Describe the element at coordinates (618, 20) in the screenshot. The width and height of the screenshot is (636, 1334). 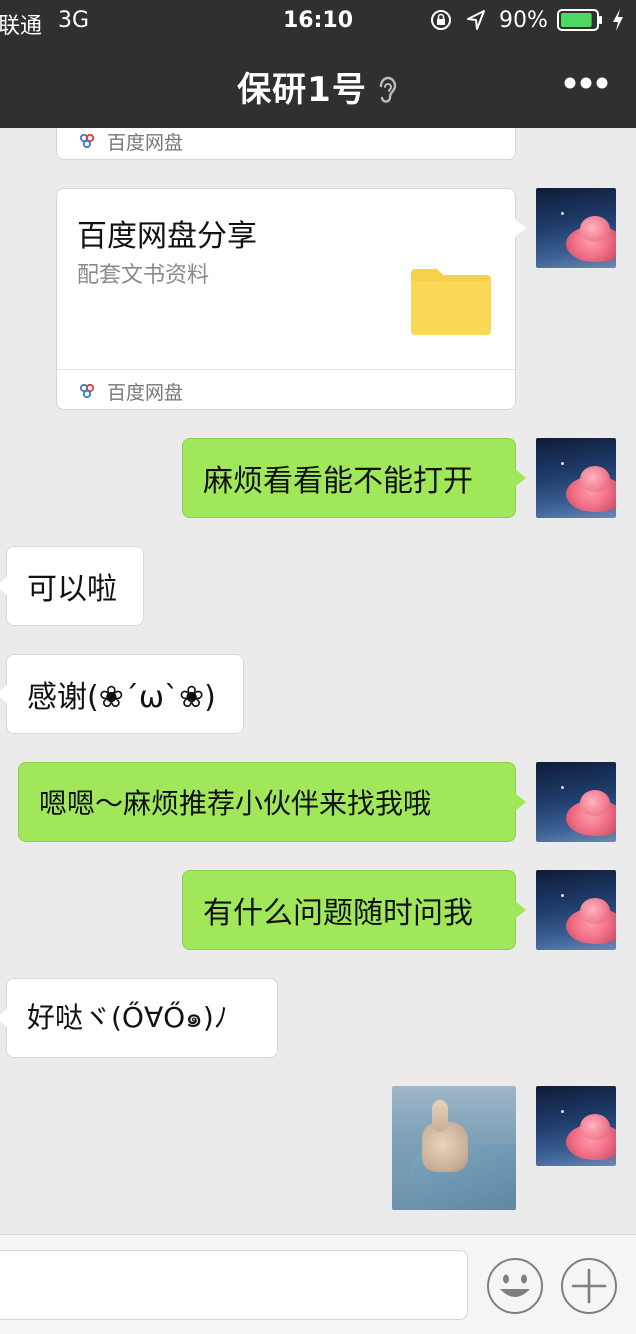
I see `charging-bolt-icon` at that location.